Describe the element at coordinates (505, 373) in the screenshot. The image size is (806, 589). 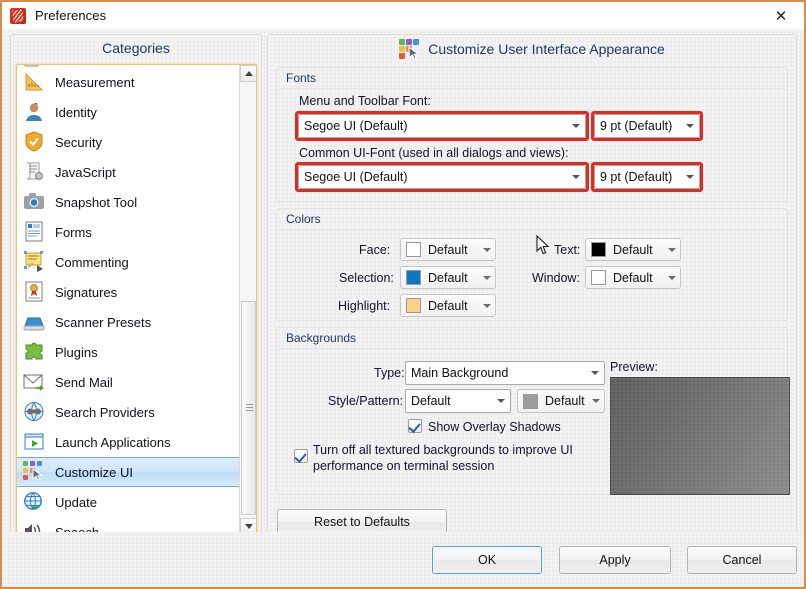
I see `background-type-combo: Main Background` at that location.